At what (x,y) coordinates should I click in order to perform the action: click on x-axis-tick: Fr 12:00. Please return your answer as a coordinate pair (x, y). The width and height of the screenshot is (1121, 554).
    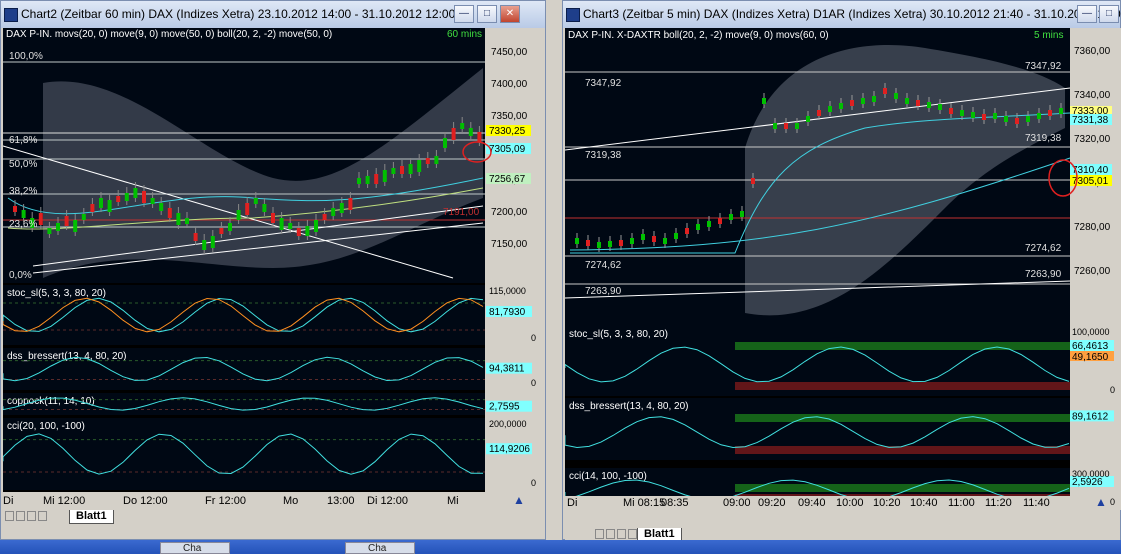
    Looking at the image, I should click on (225, 501).